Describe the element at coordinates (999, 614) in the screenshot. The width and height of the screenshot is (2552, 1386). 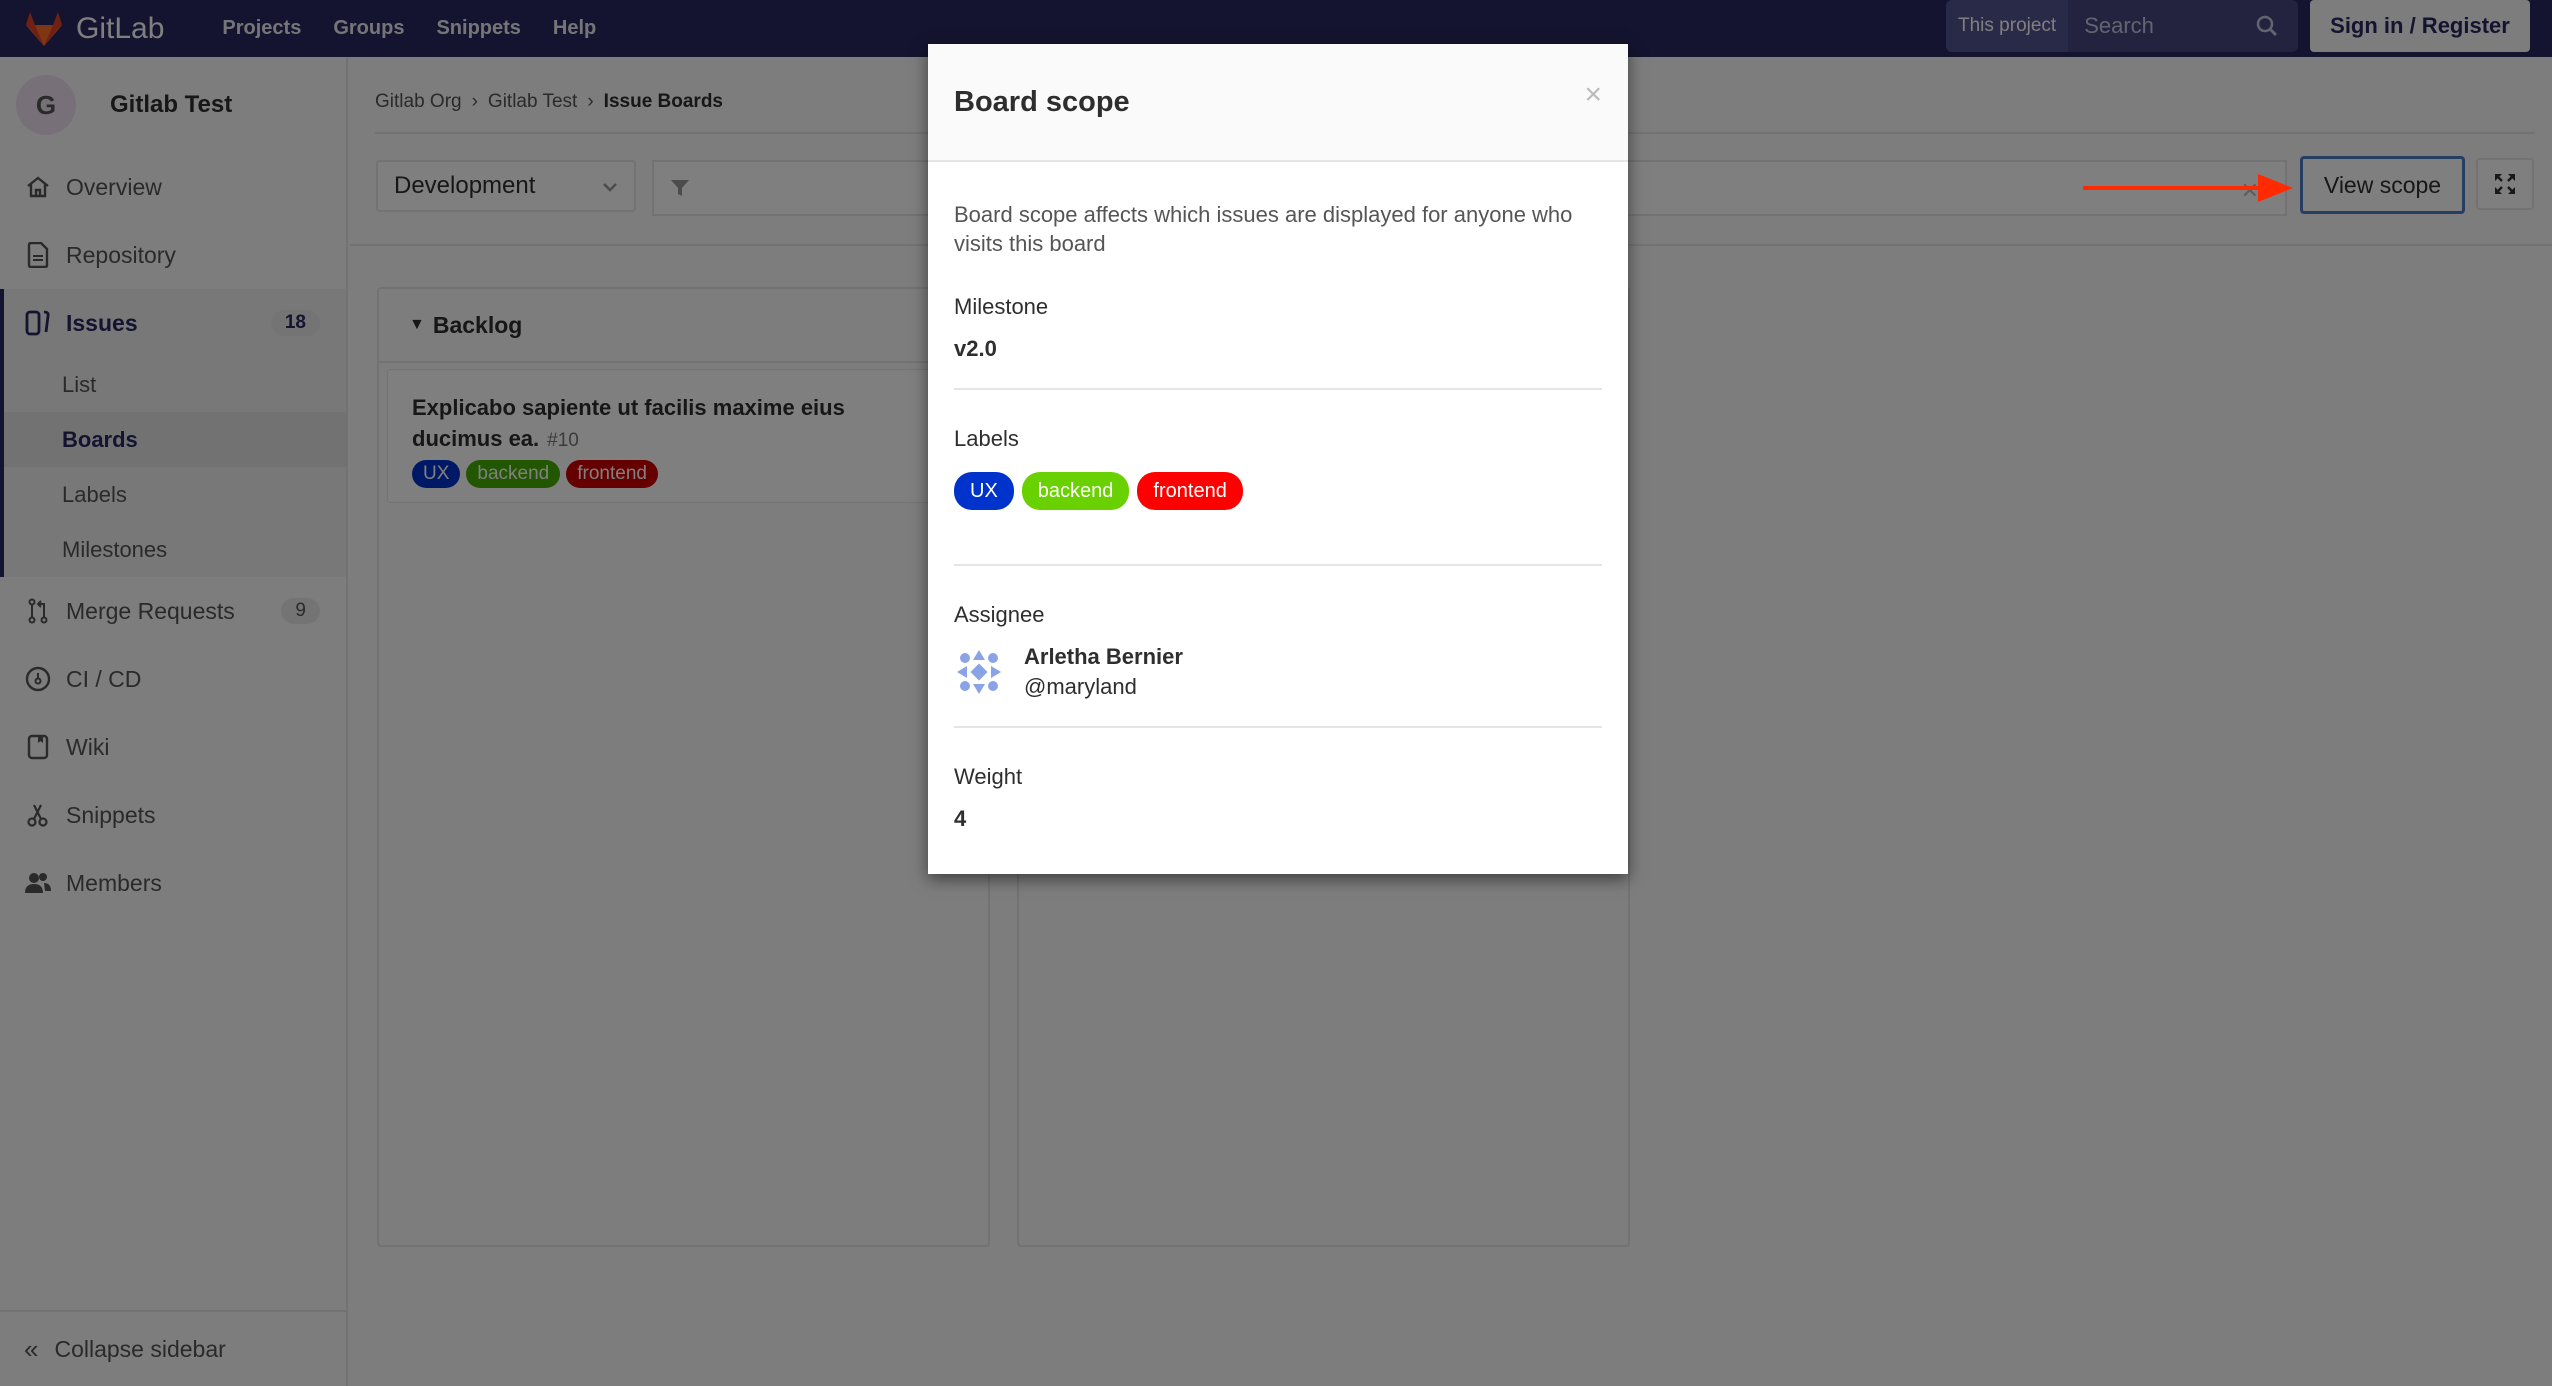
I see `assignee-label: Assignee` at that location.